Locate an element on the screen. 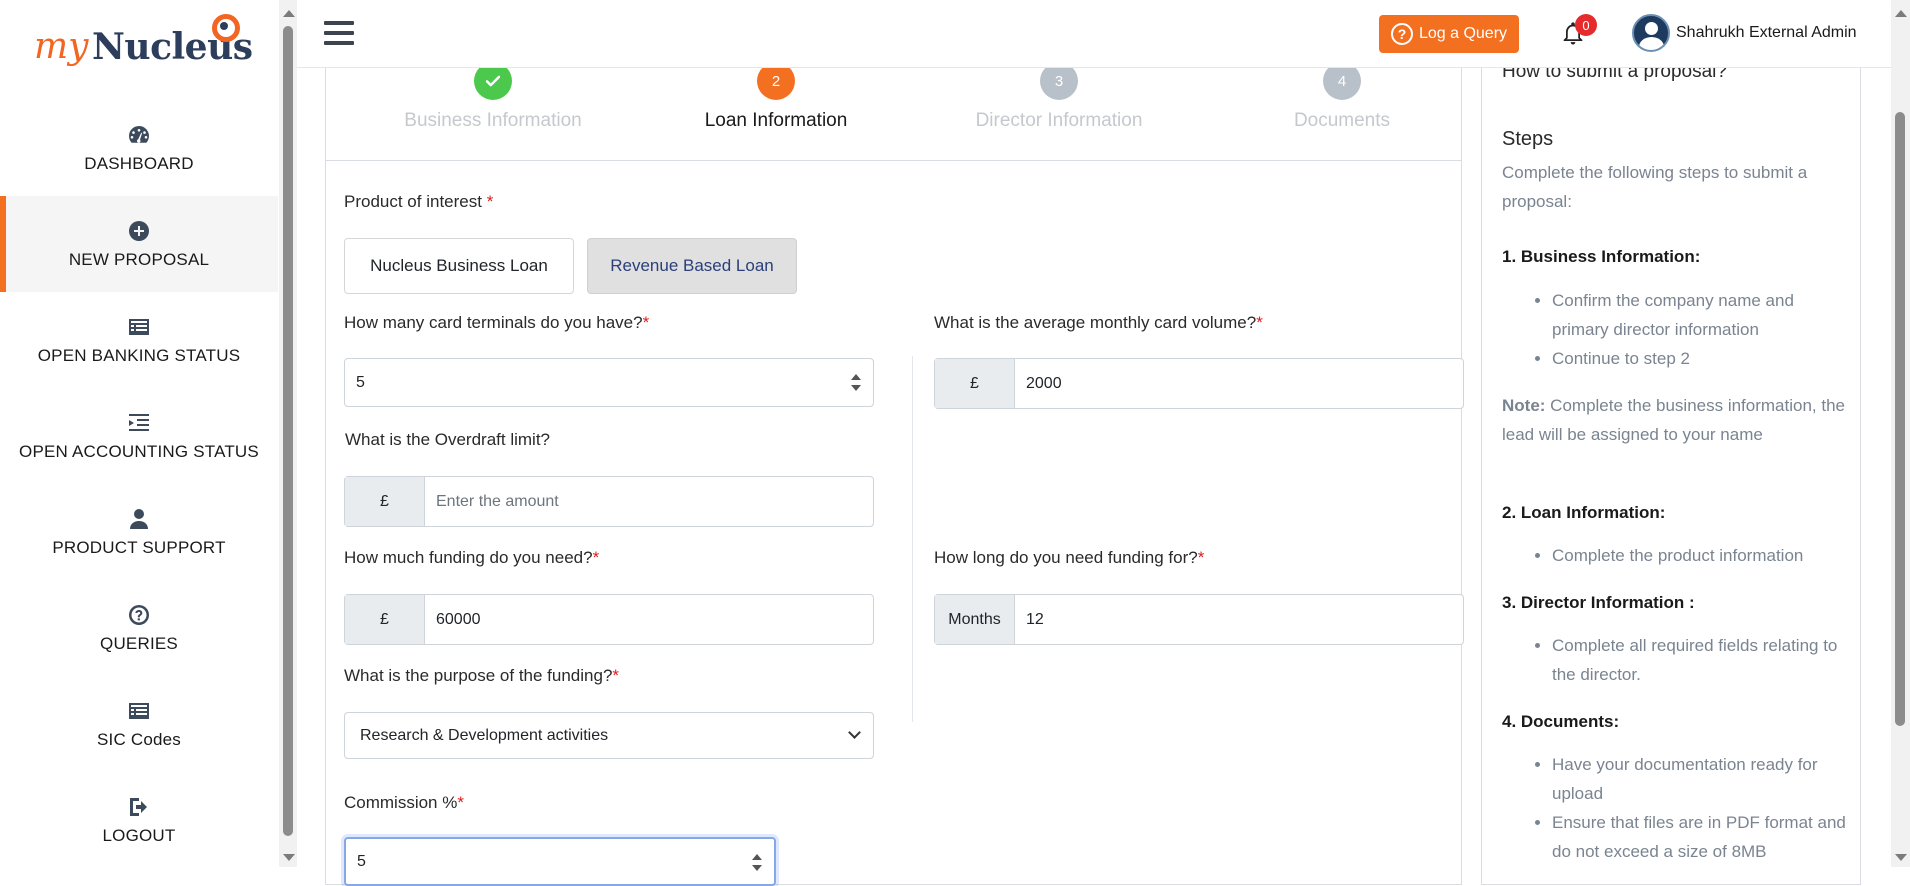  sidebar-item-new-proposal: NEW PROPOSAL is located at coordinates (139, 244).